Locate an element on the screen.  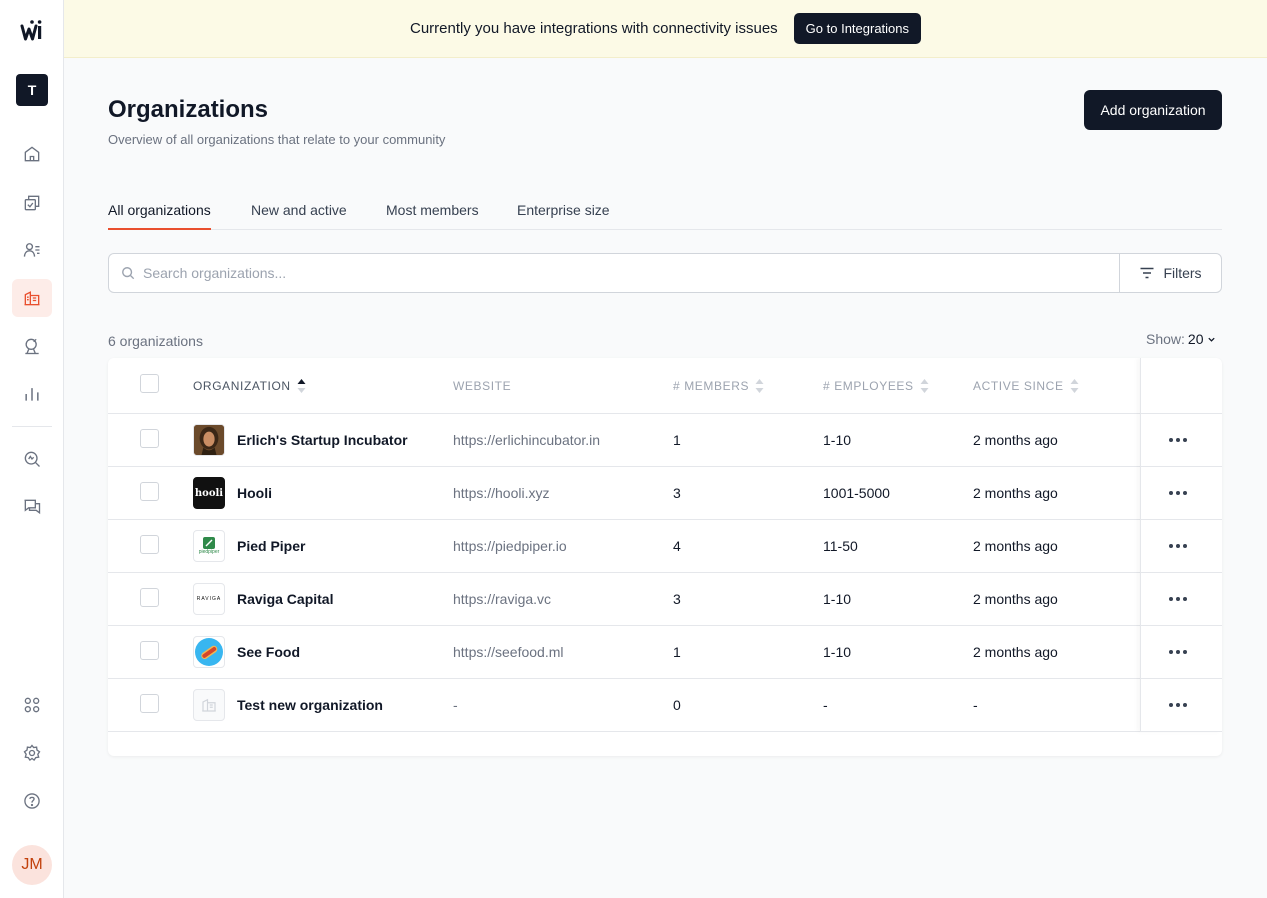
filters-button: Filters is located at coordinates (1170, 273).